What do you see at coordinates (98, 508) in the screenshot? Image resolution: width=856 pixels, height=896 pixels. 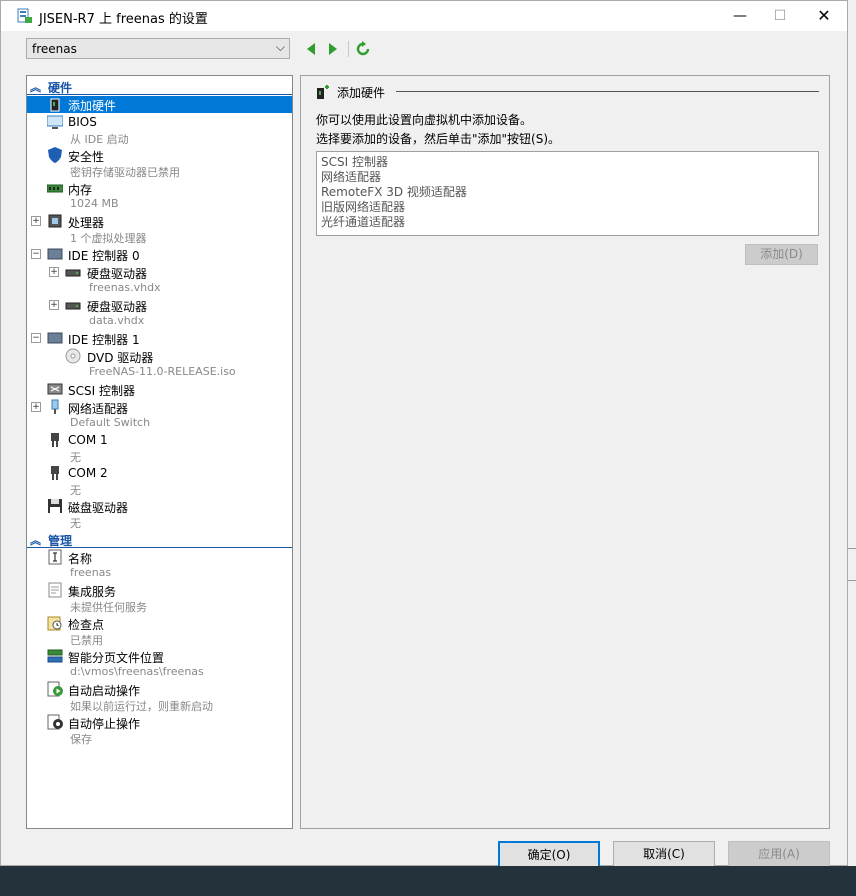 I see `tree-item-label: 磁盘驱动器` at bounding box center [98, 508].